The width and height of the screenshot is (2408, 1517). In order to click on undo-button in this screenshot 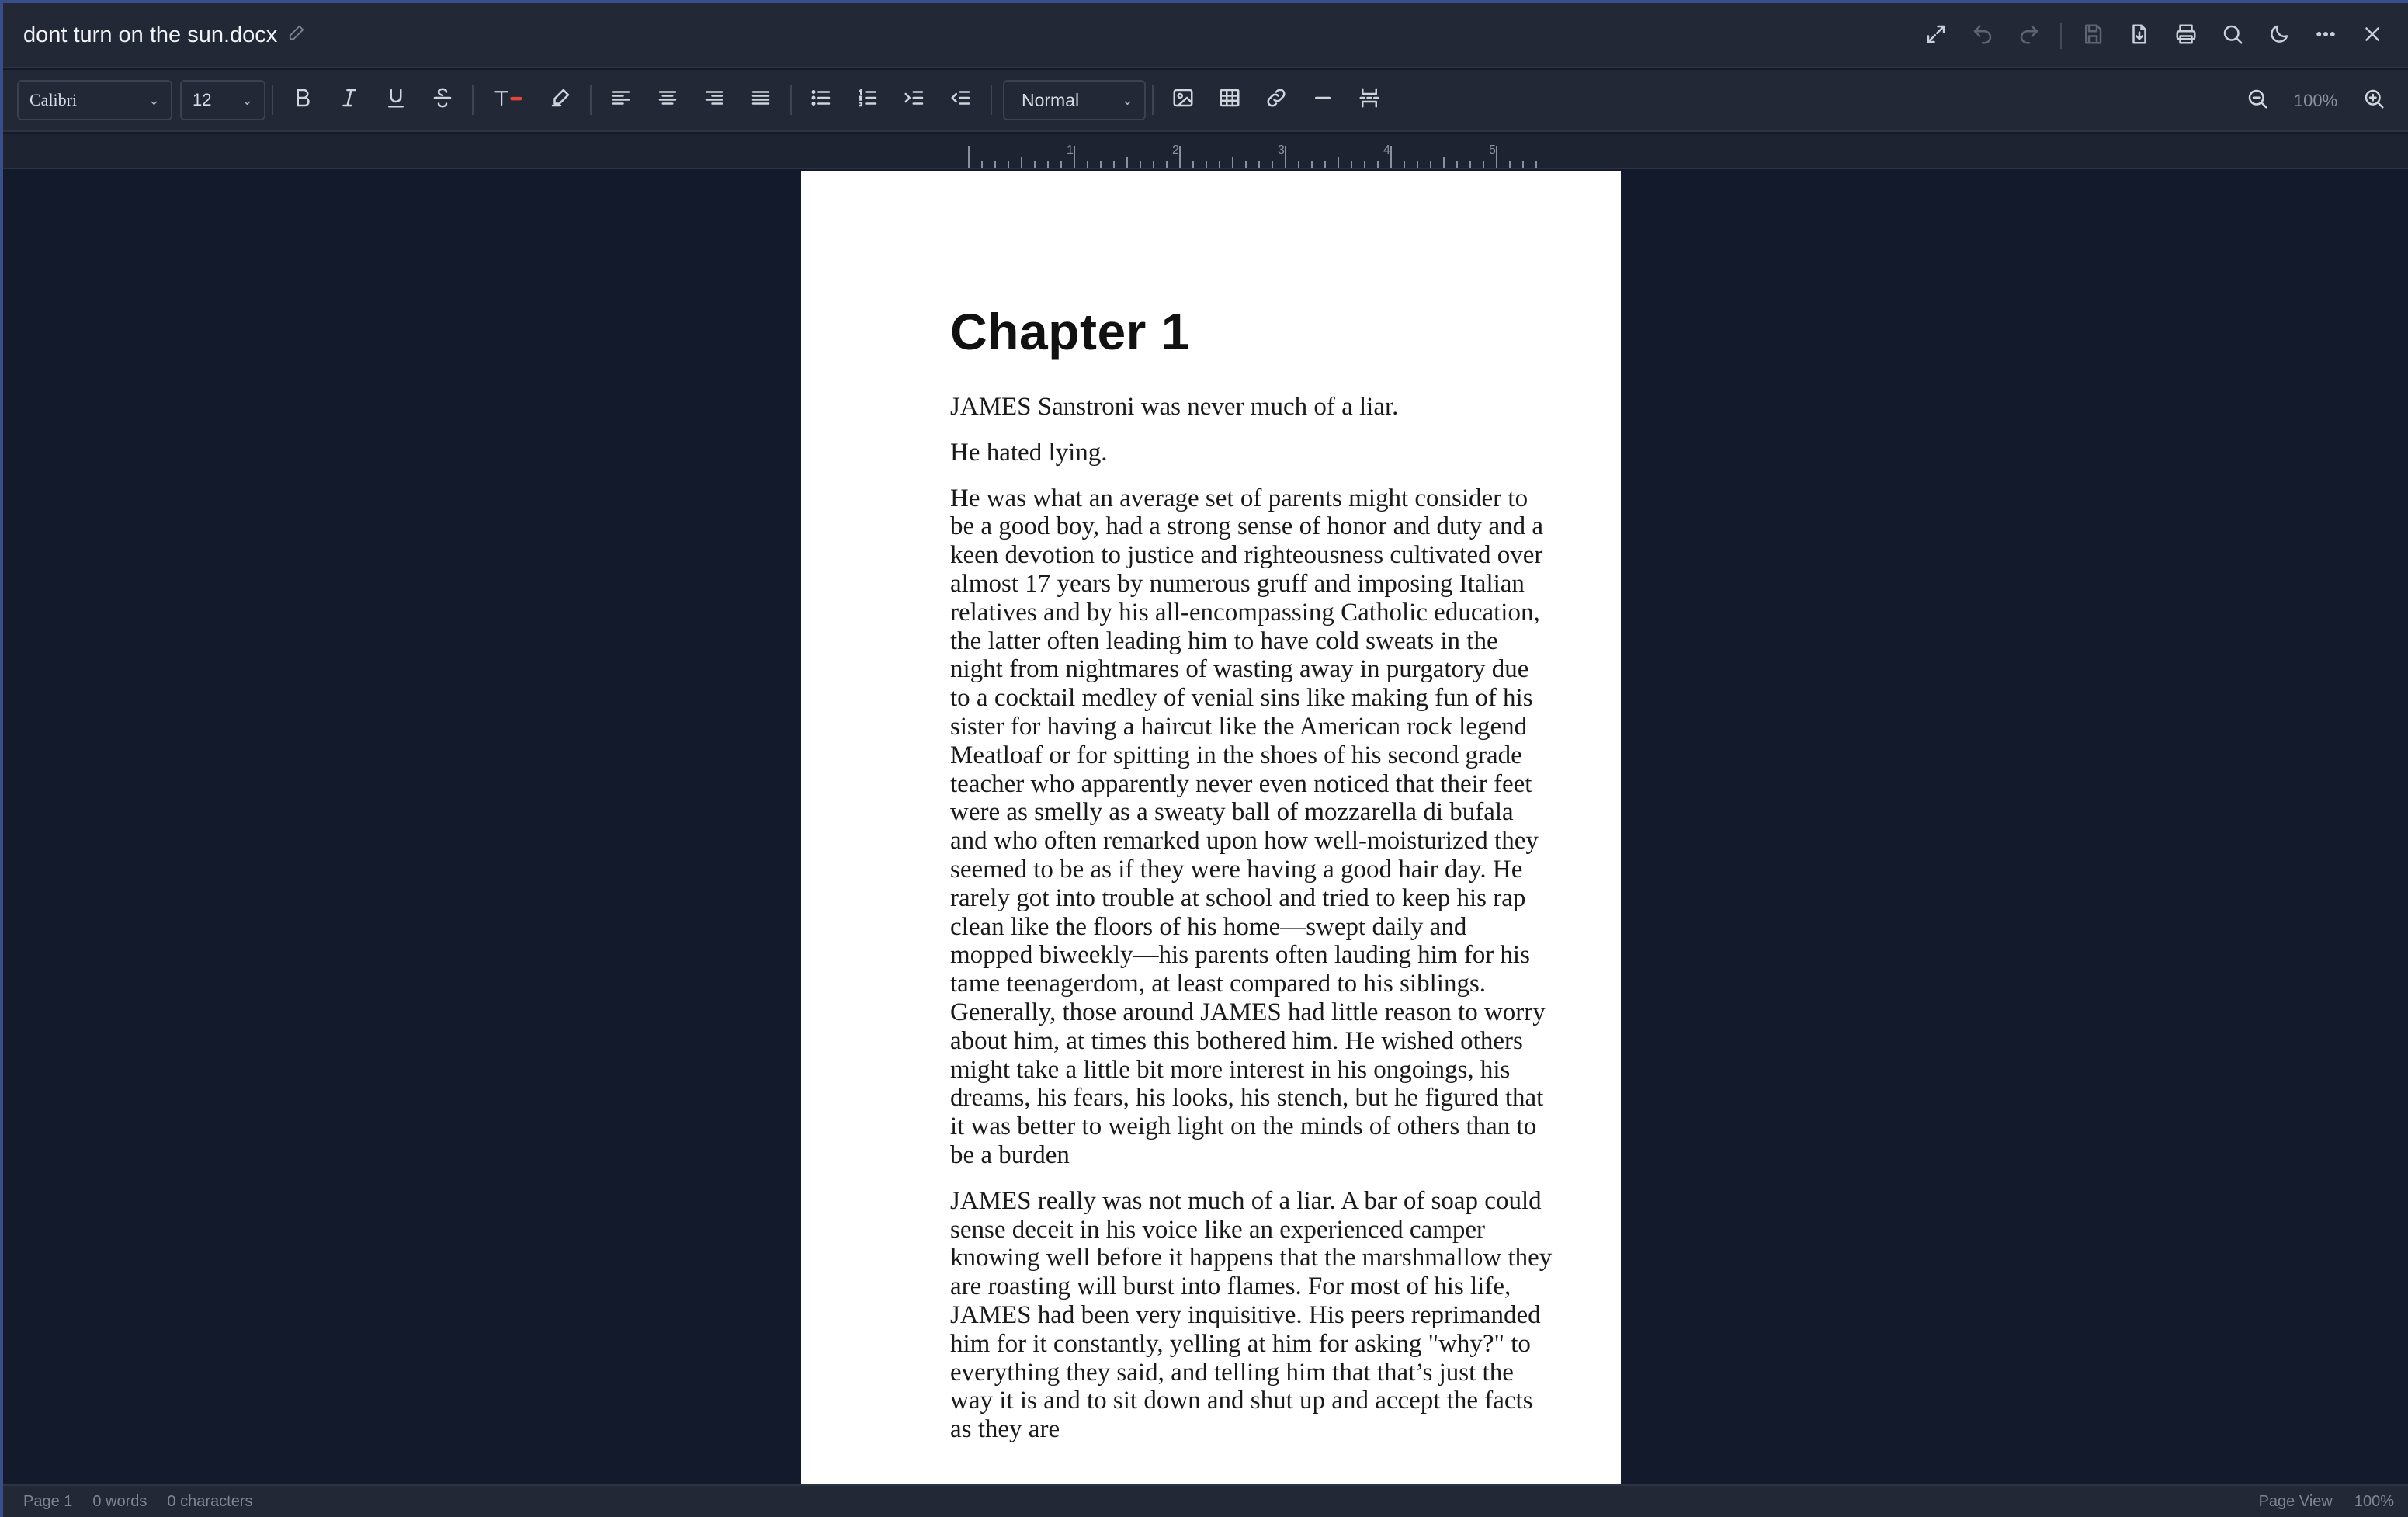, I will do `click(1982, 35)`.